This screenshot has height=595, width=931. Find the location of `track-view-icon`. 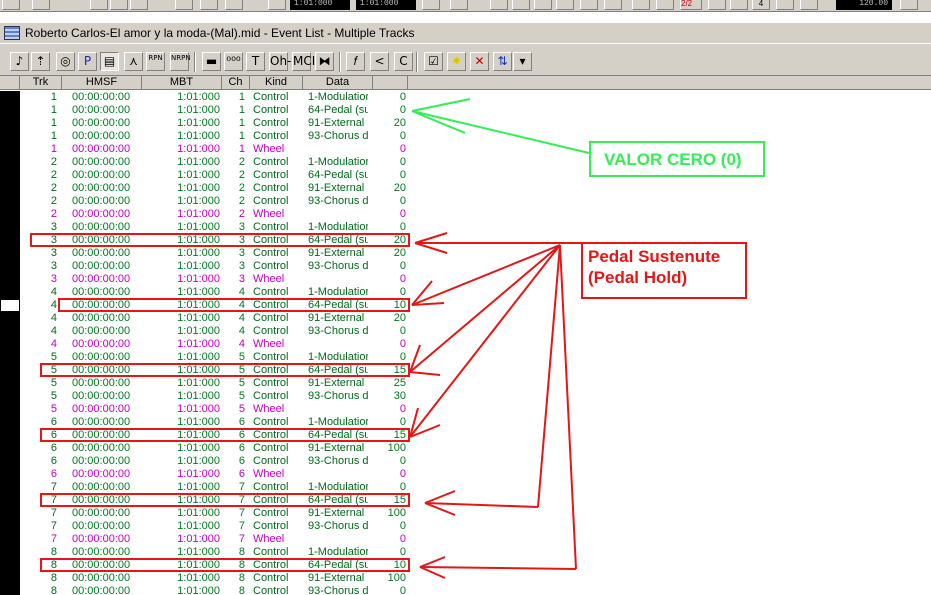

track-view-icon is located at coordinates (499, 5).